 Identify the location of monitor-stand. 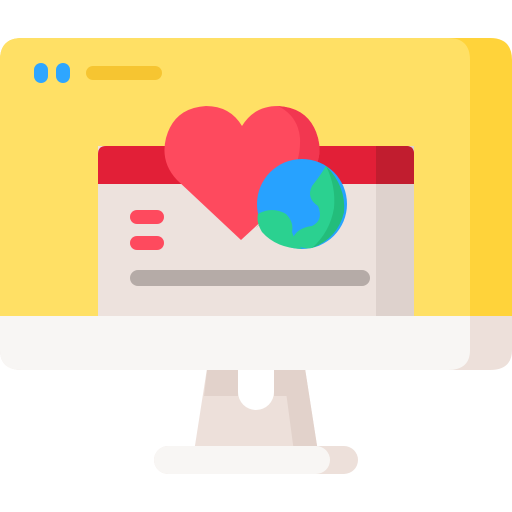
(256, 407).